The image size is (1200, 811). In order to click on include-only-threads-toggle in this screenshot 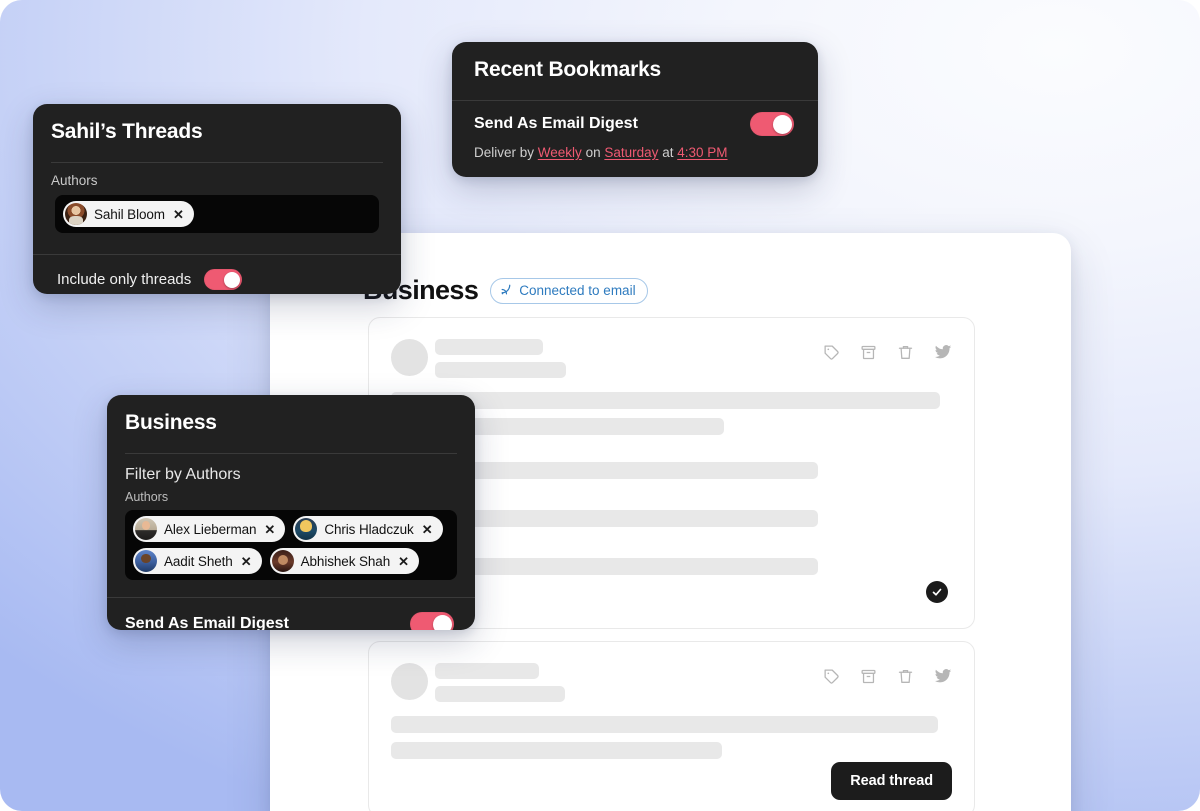, I will do `click(223, 279)`.